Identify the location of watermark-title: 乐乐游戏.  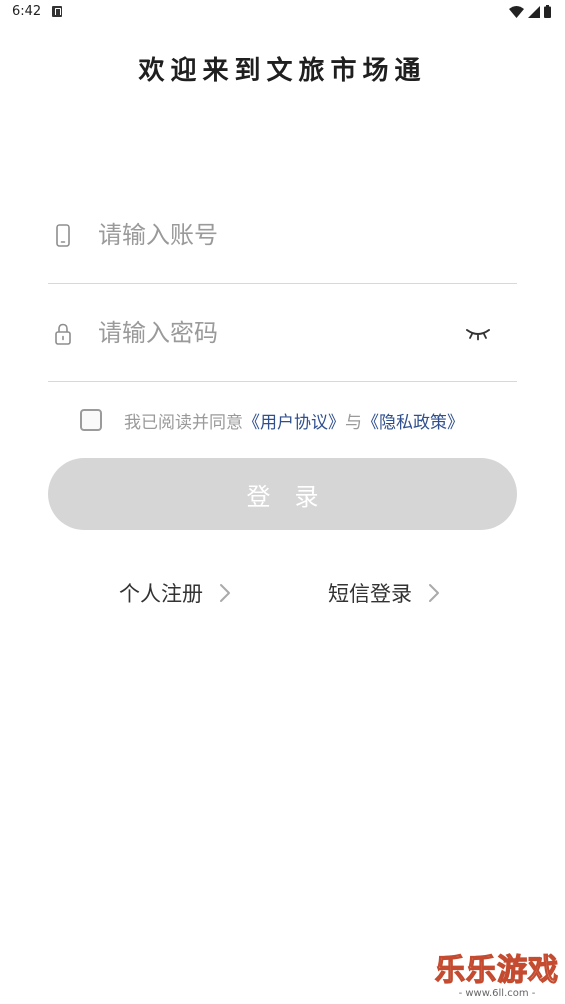
(496, 970).